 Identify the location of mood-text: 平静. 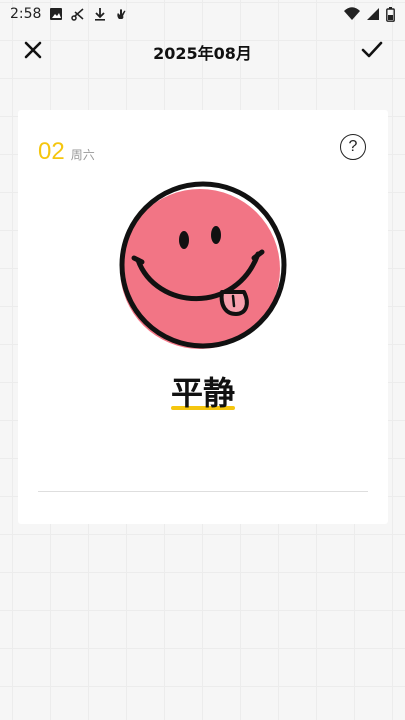
(202, 393).